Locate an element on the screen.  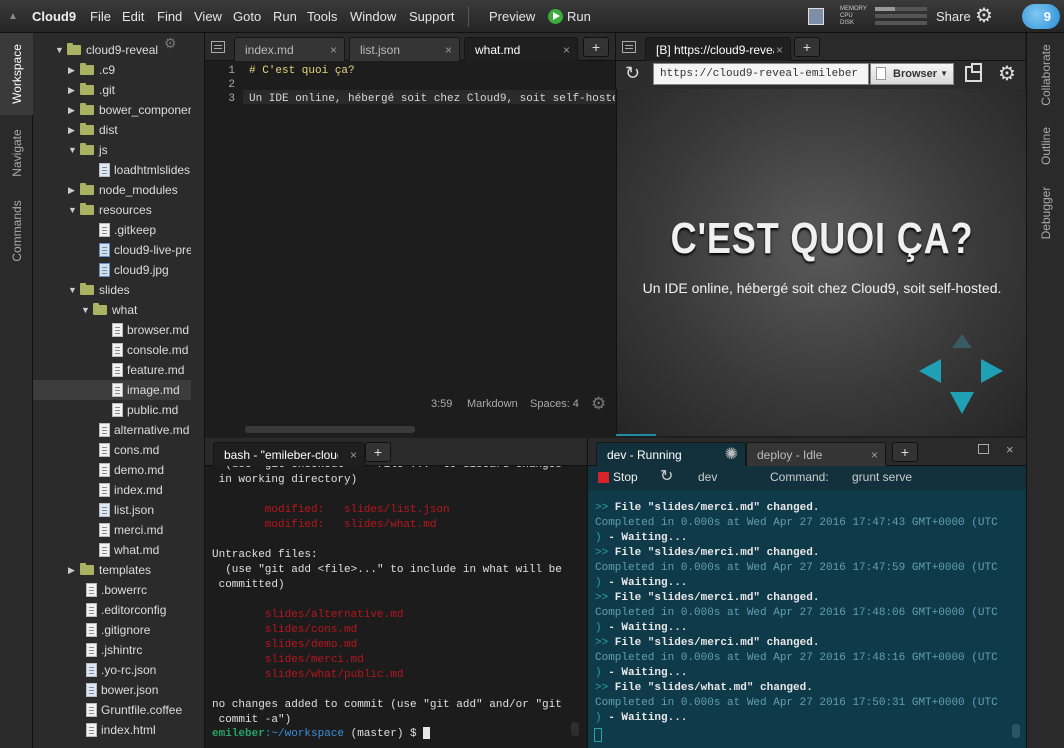
nav-right-icon is located at coordinates (992, 371).